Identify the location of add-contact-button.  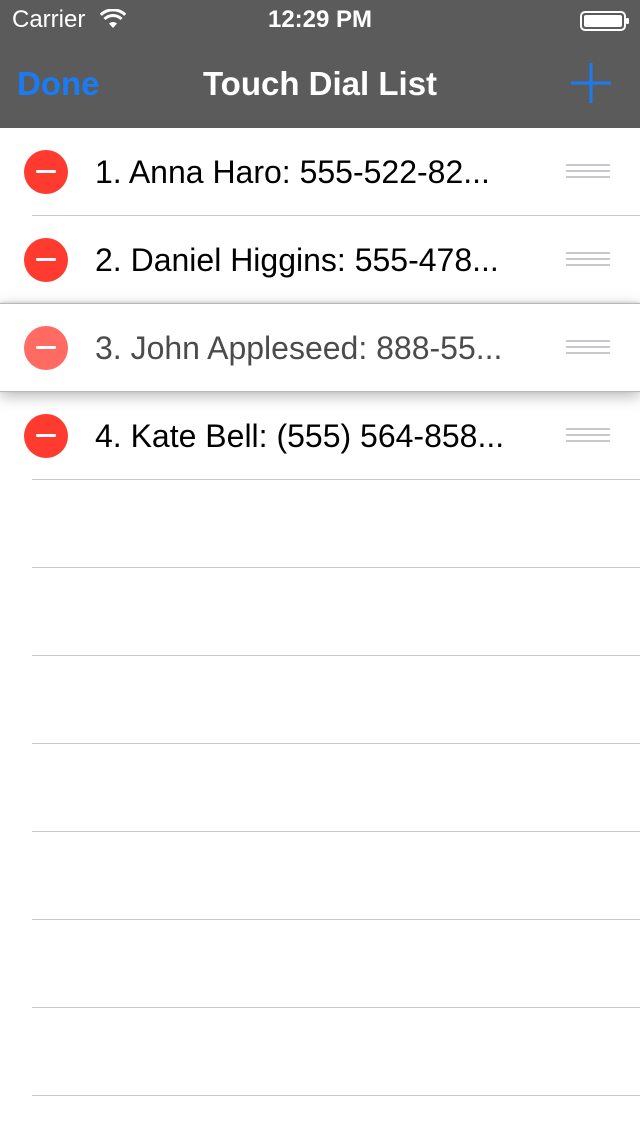
(591, 83).